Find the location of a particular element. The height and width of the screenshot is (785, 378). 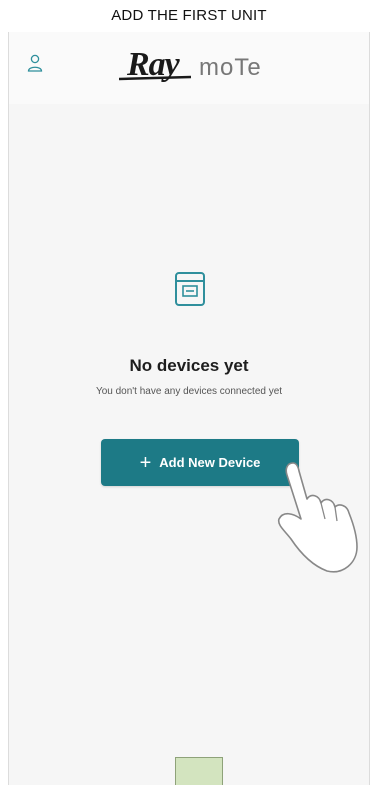

device-box-icon is located at coordinates (190, 289).